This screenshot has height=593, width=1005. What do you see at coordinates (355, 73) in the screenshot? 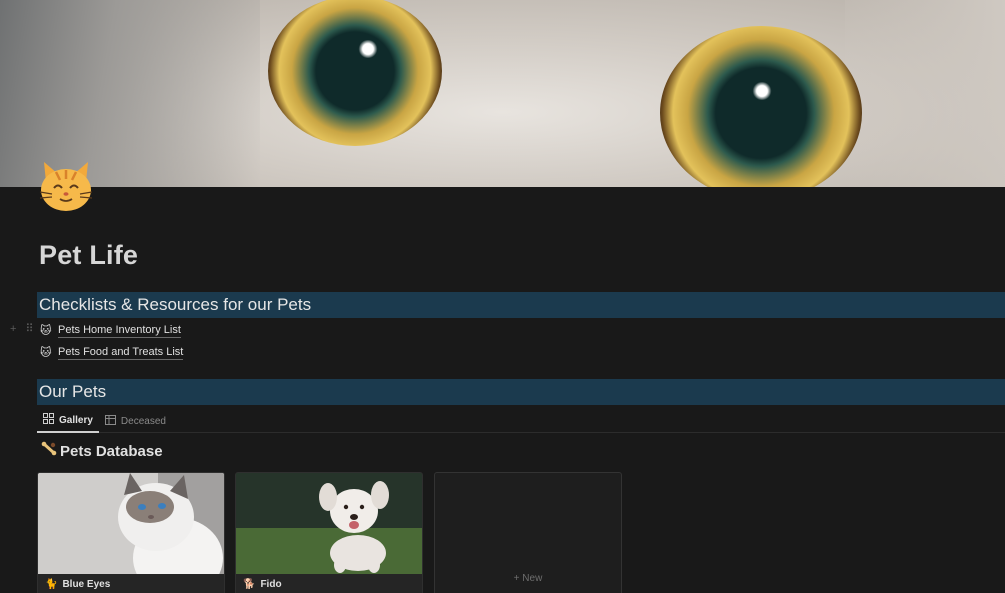
I see `cat-eye-left` at bounding box center [355, 73].